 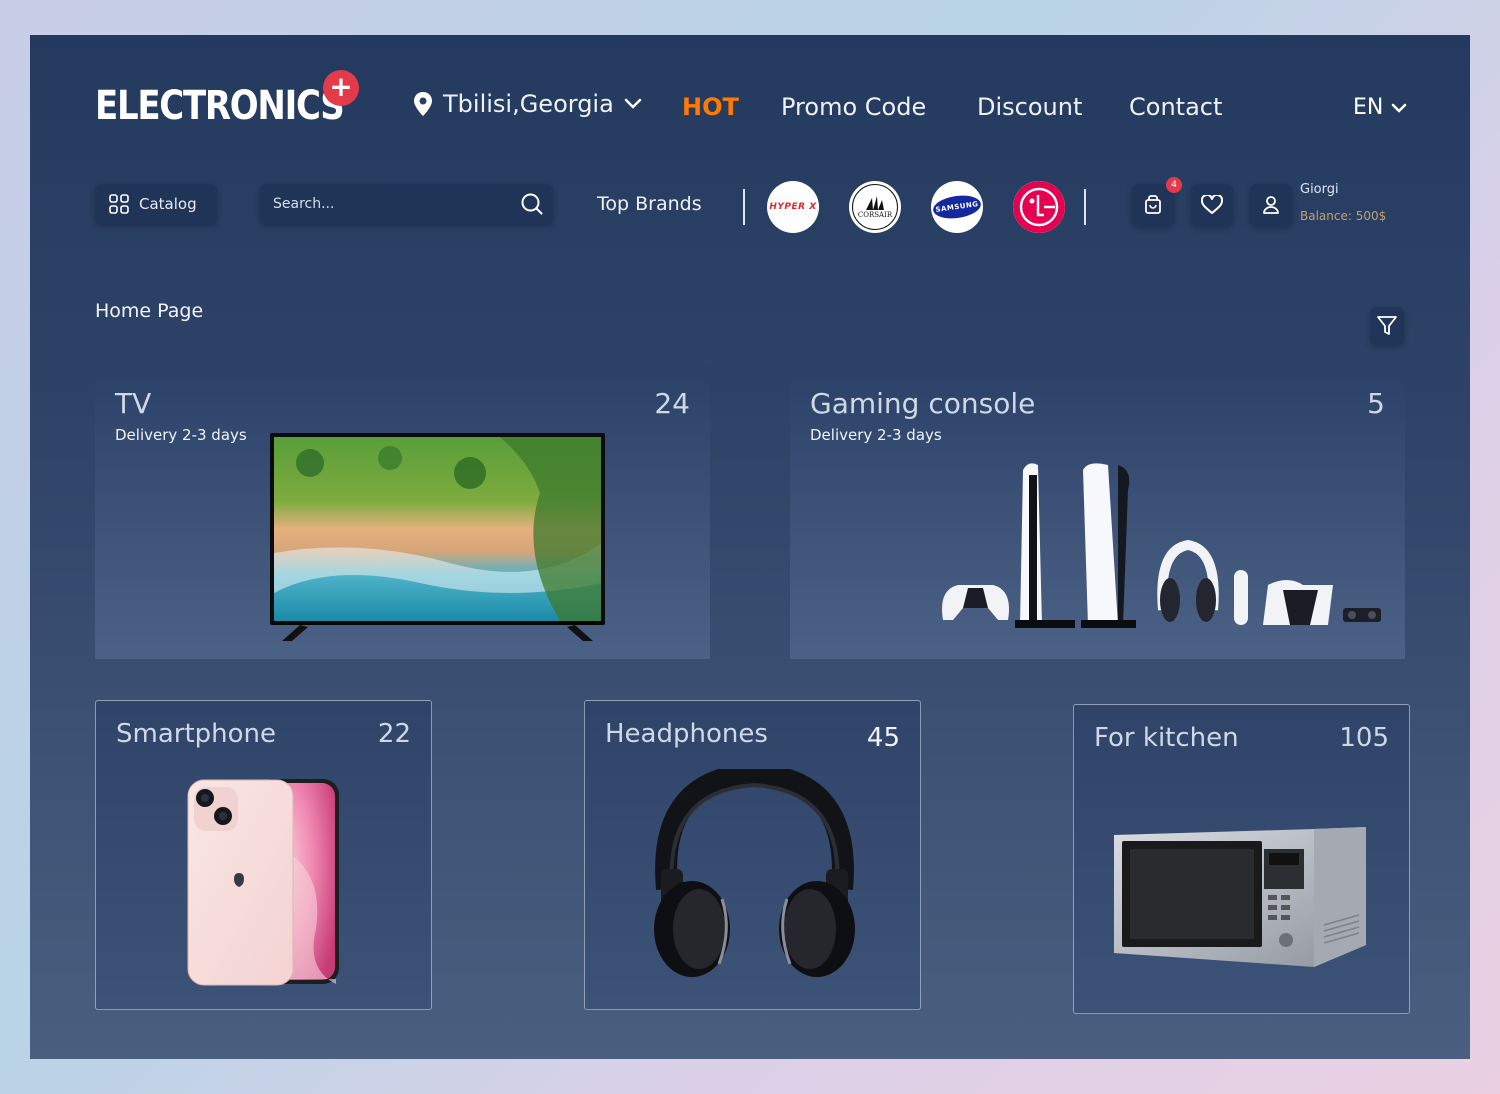 What do you see at coordinates (388, 204) in the screenshot?
I see `search-input` at bounding box center [388, 204].